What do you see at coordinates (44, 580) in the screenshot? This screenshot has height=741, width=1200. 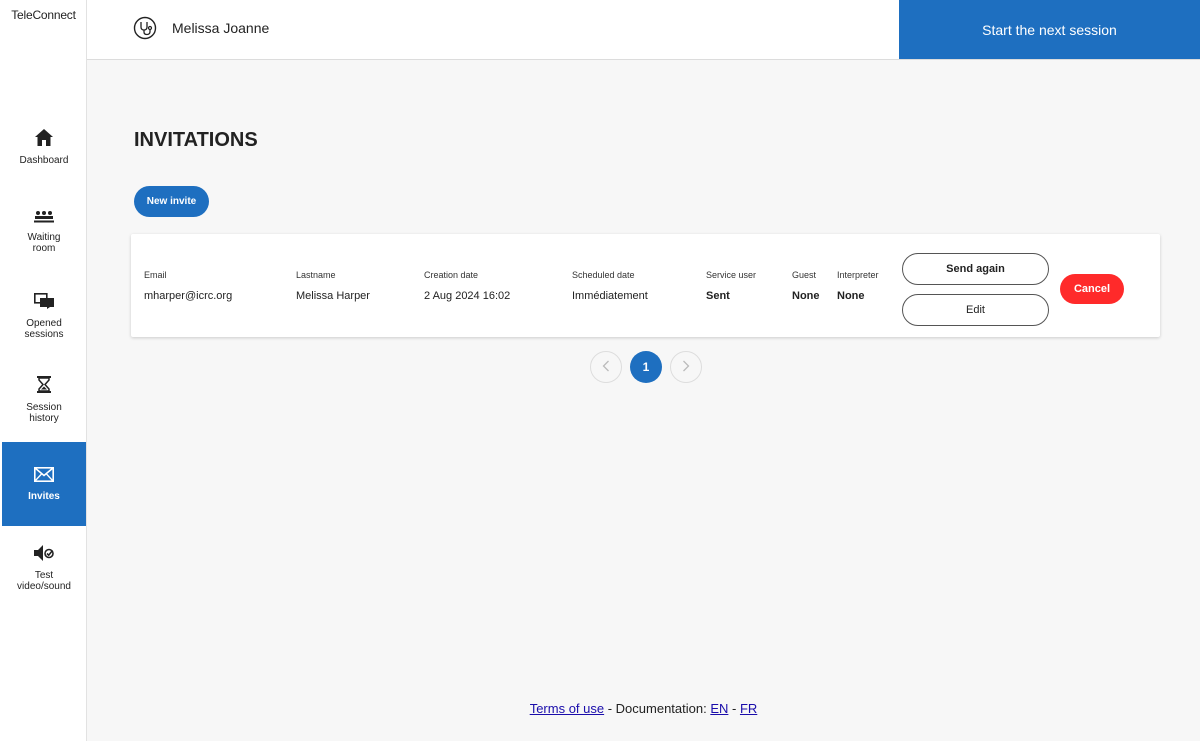 I see `sidebar-item-label: Test video/sound` at bounding box center [44, 580].